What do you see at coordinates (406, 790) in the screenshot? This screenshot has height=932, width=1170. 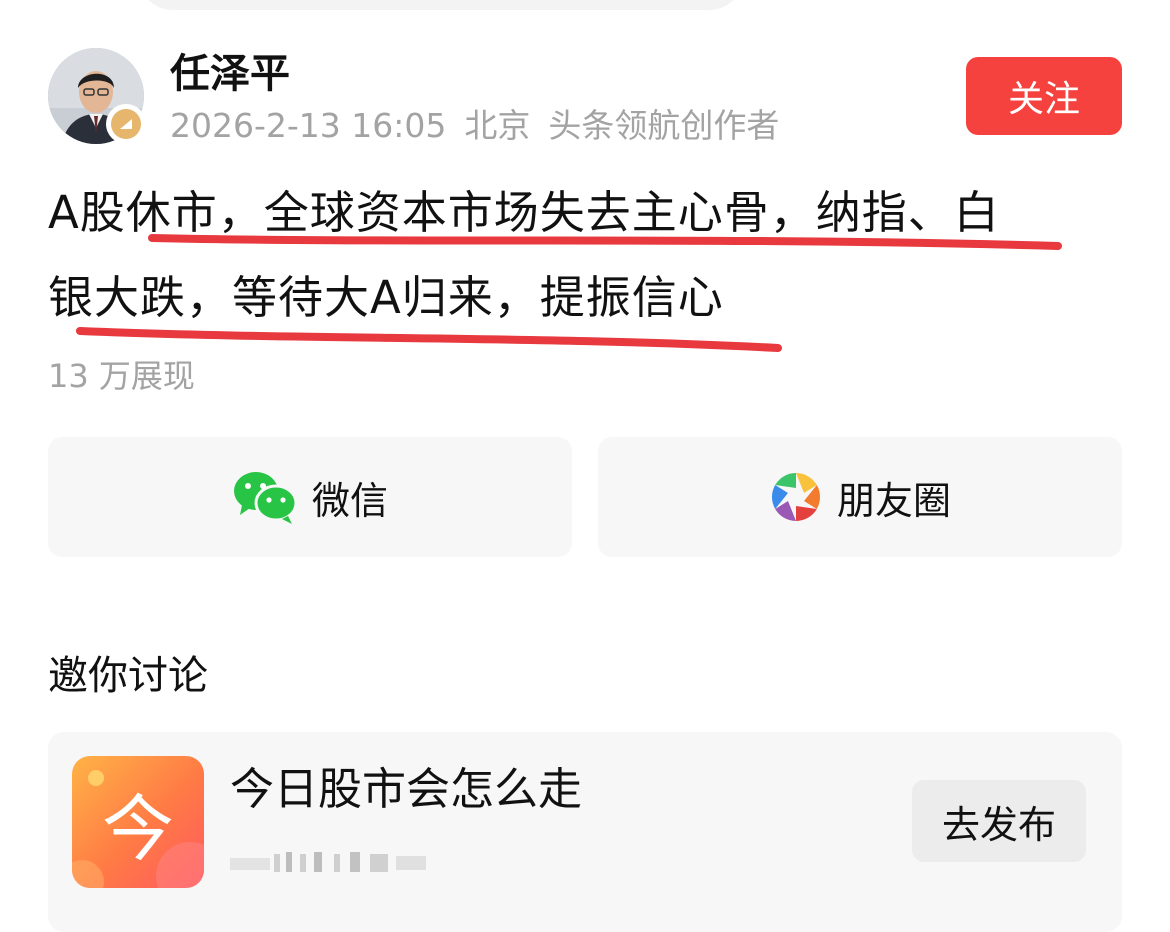 I see `topic-title: 今日股市会怎么走` at bounding box center [406, 790].